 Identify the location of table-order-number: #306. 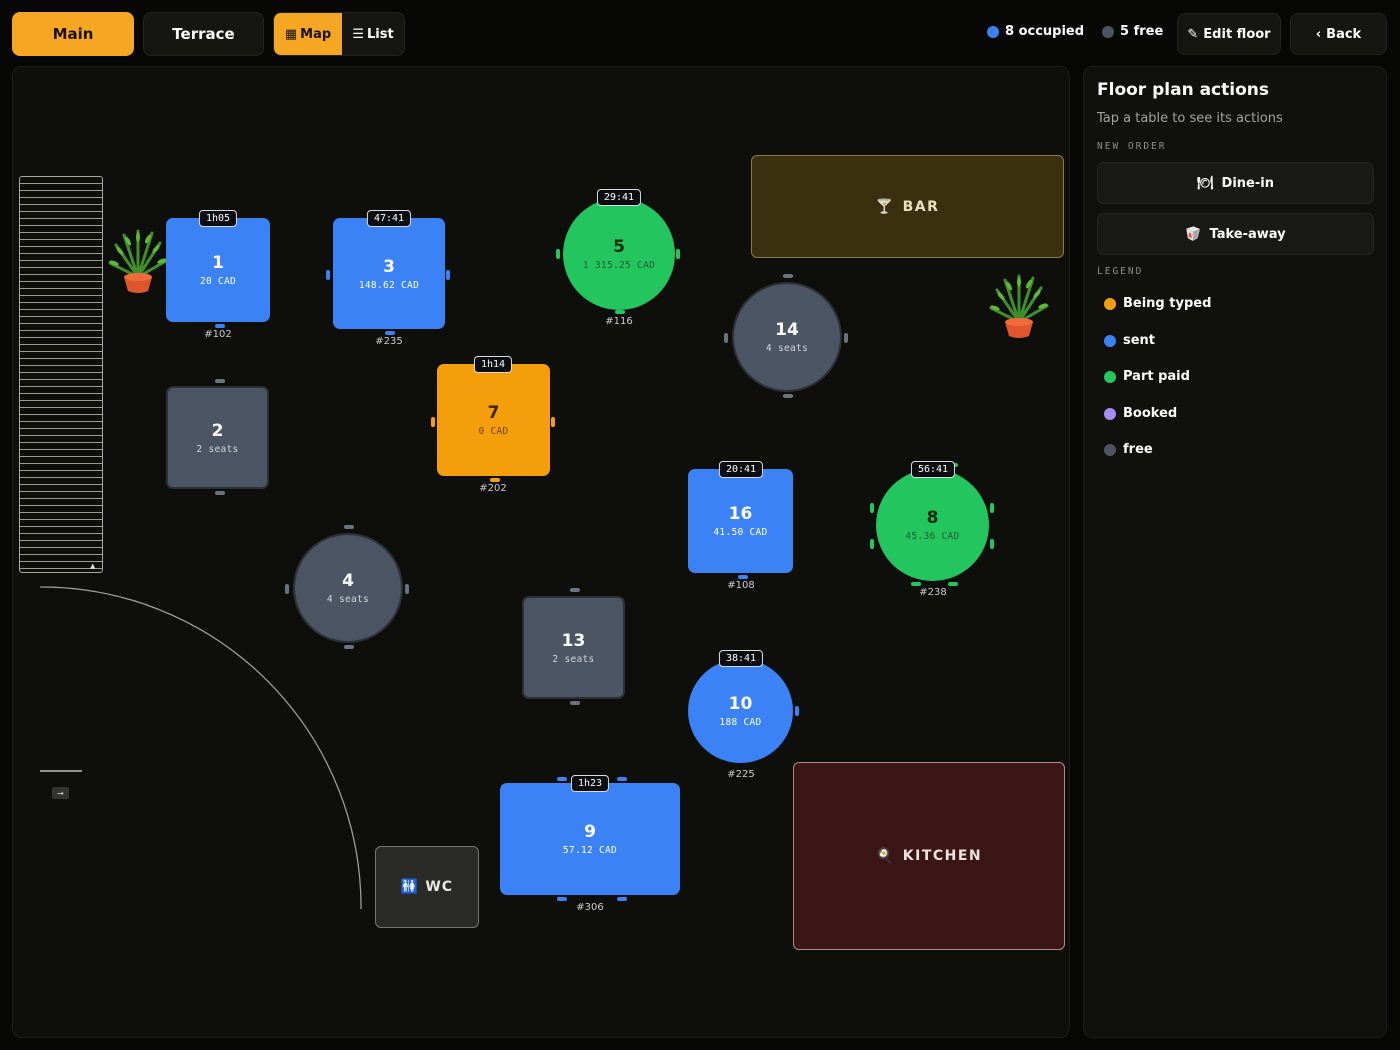
(590, 907).